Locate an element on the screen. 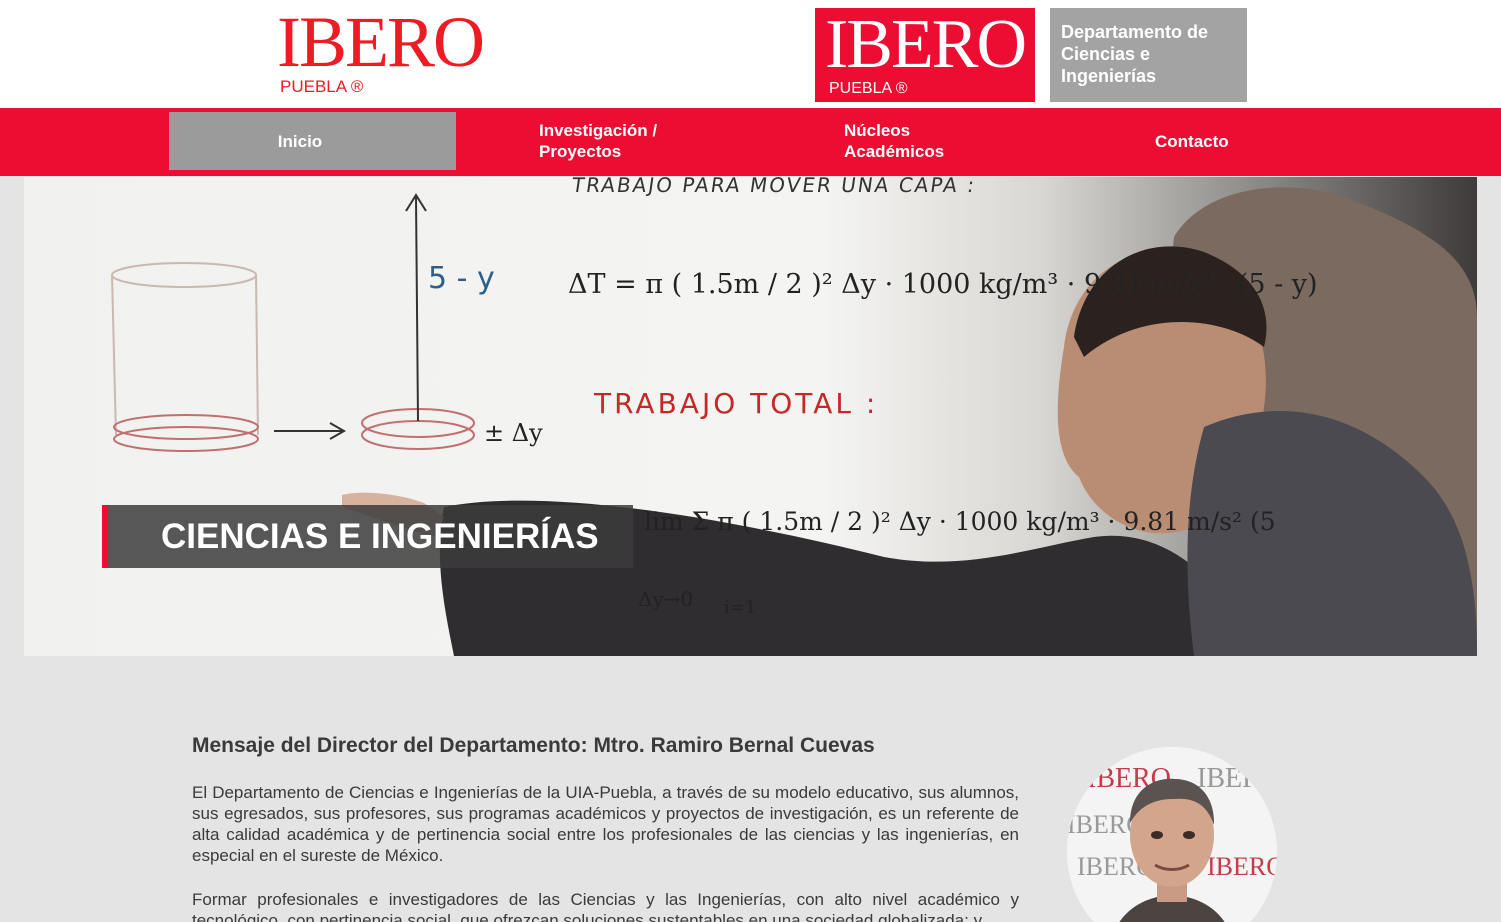  director-message-title: Mensaje del Director del Departamento is located at coordinates (533, 745).